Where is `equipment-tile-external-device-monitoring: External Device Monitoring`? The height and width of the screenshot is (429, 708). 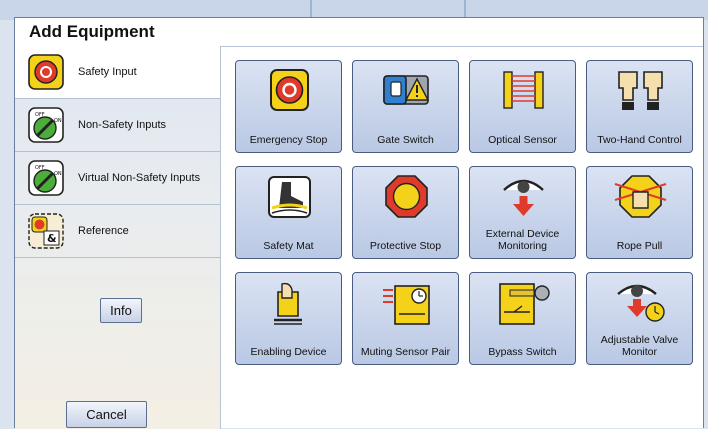
equipment-tile-external-device-monitoring: External Device Monitoring is located at coordinates (522, 212).